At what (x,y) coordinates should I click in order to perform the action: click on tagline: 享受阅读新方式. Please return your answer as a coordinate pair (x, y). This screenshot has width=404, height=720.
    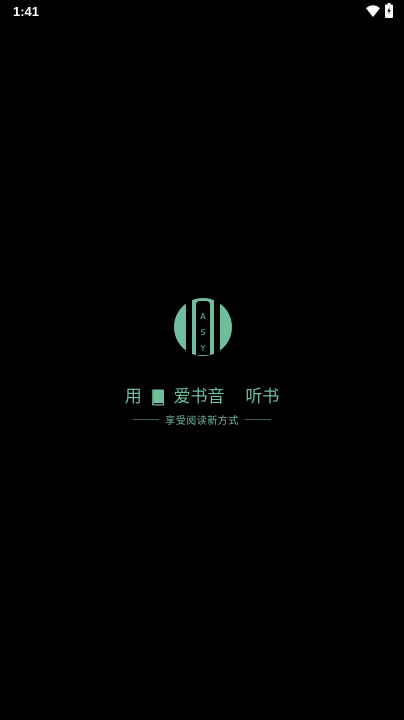
    Looking at the image, I should click on (202, 421).